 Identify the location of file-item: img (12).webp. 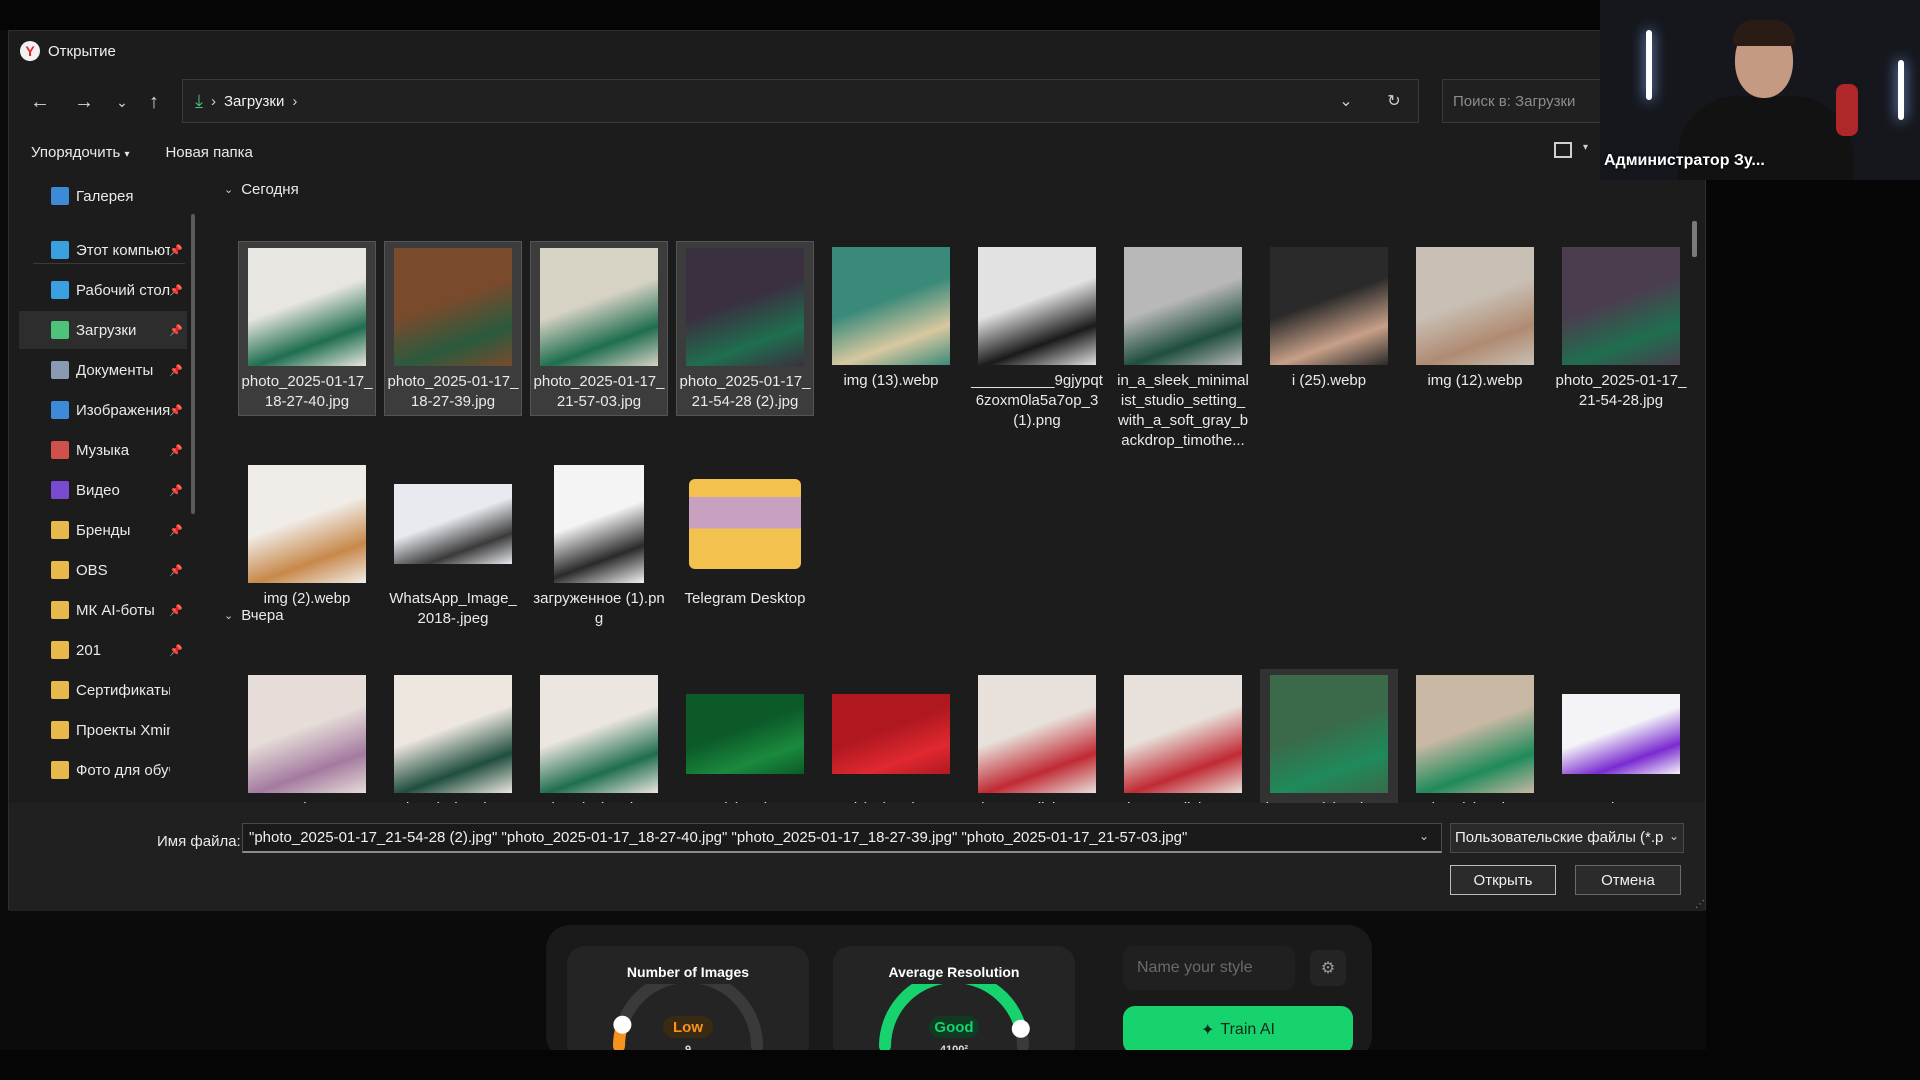
(1475, 328).